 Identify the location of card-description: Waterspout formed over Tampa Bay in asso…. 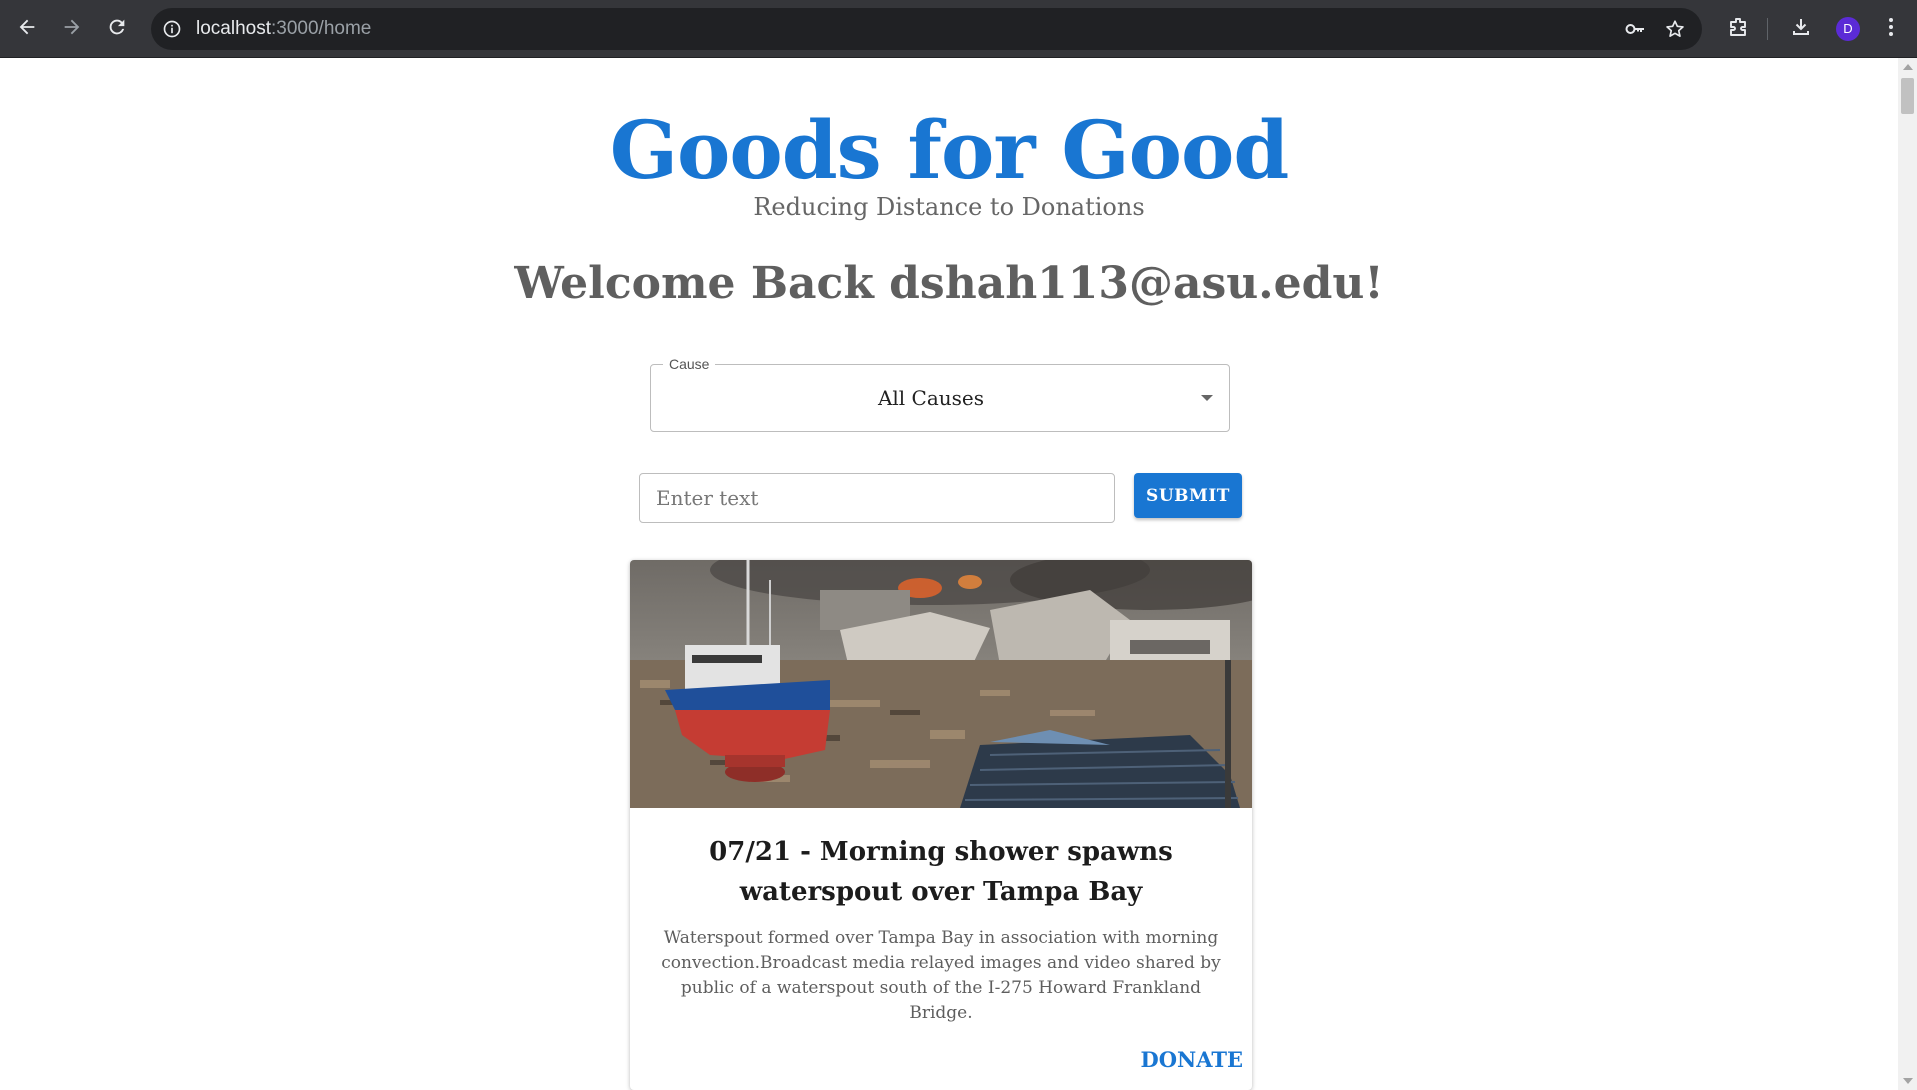
(941, 975).